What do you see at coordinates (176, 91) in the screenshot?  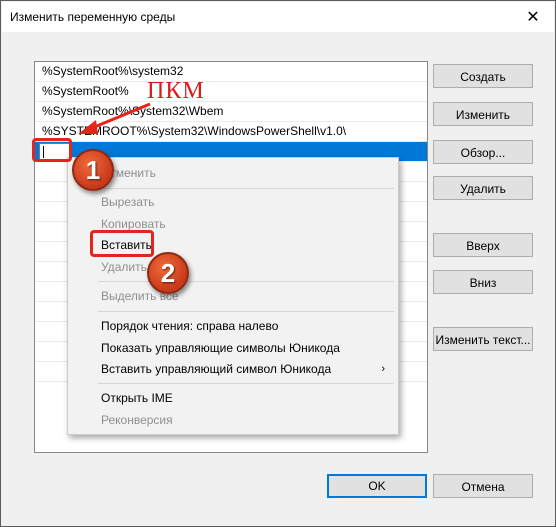 I see `rmb-annotation-label: ПКМ` at bounding box center [176, 91].